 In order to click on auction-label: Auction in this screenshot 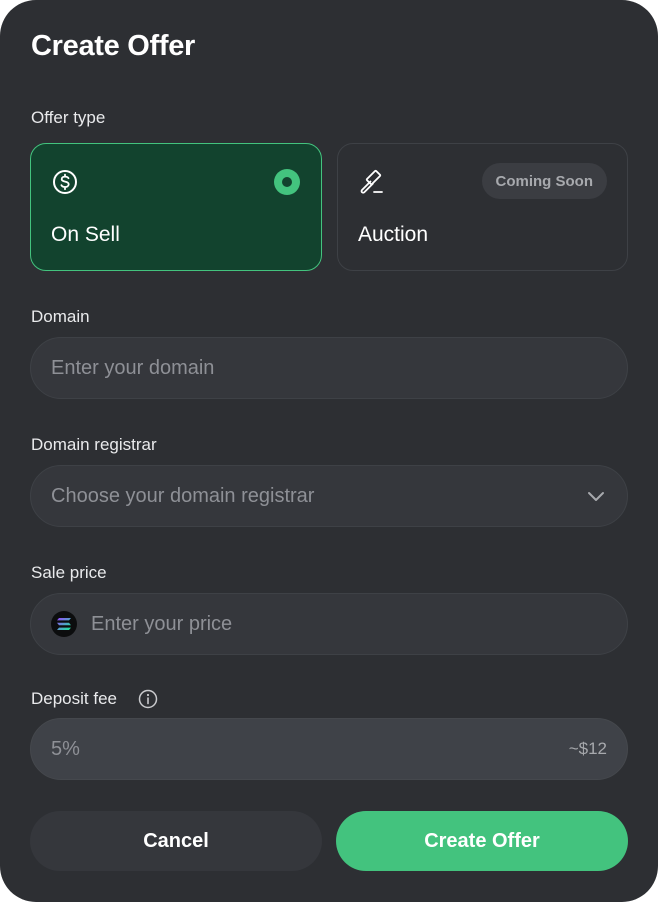, I will do `click(393, 234)`.